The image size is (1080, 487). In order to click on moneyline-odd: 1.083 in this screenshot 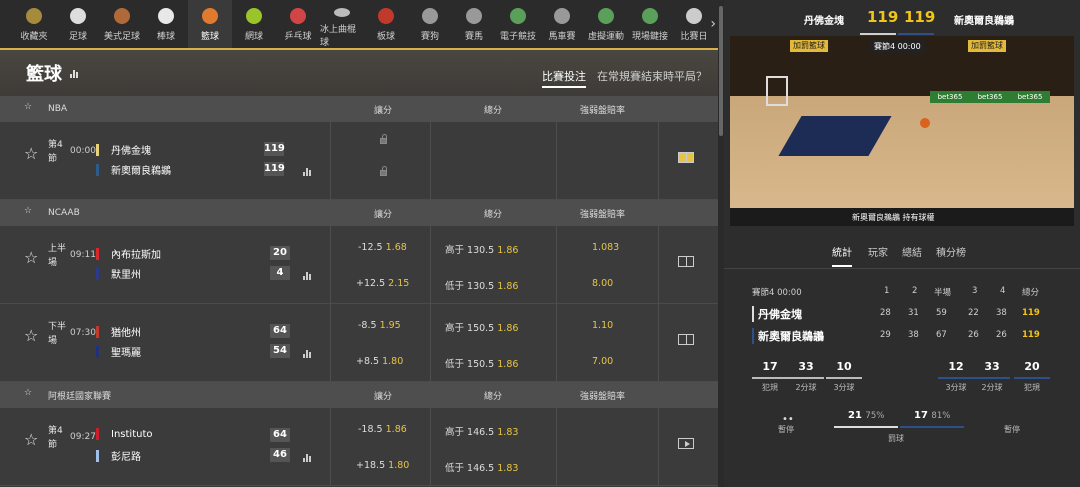, I will do `click(605, 247)`.